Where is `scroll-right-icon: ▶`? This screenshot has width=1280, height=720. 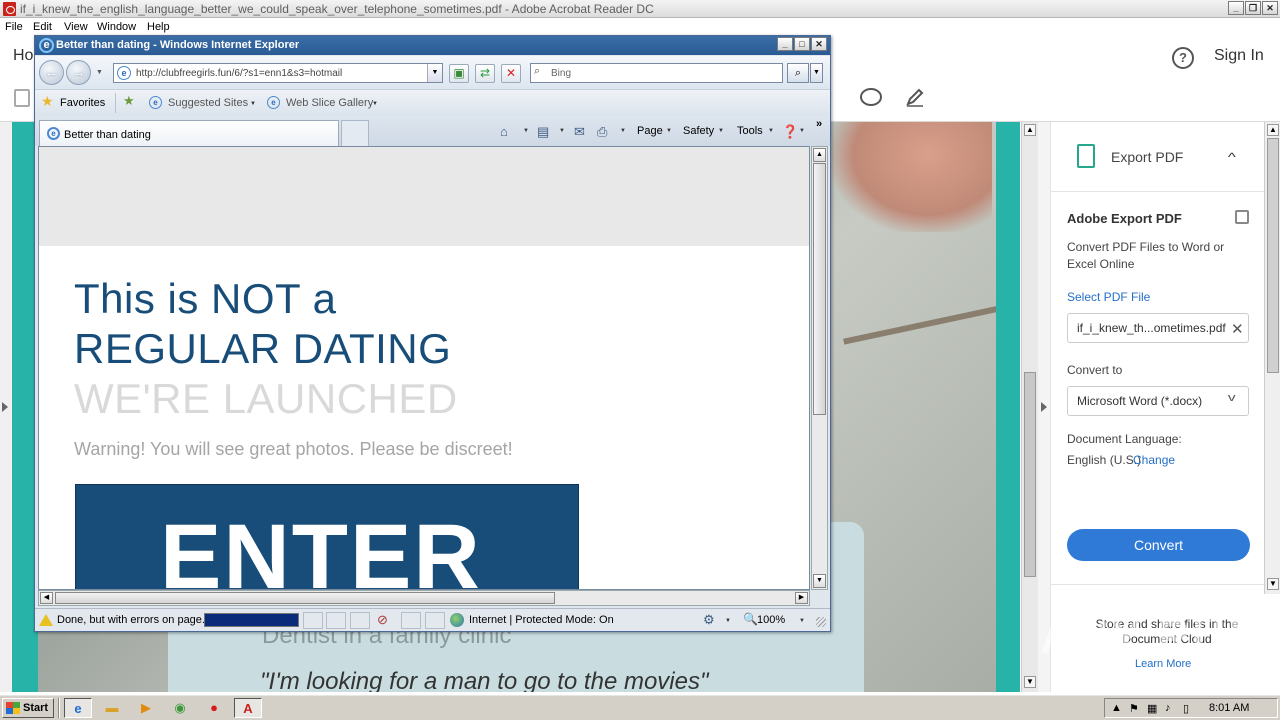
scroll-right-icon: ▶ is located at coordinates (801, 598).